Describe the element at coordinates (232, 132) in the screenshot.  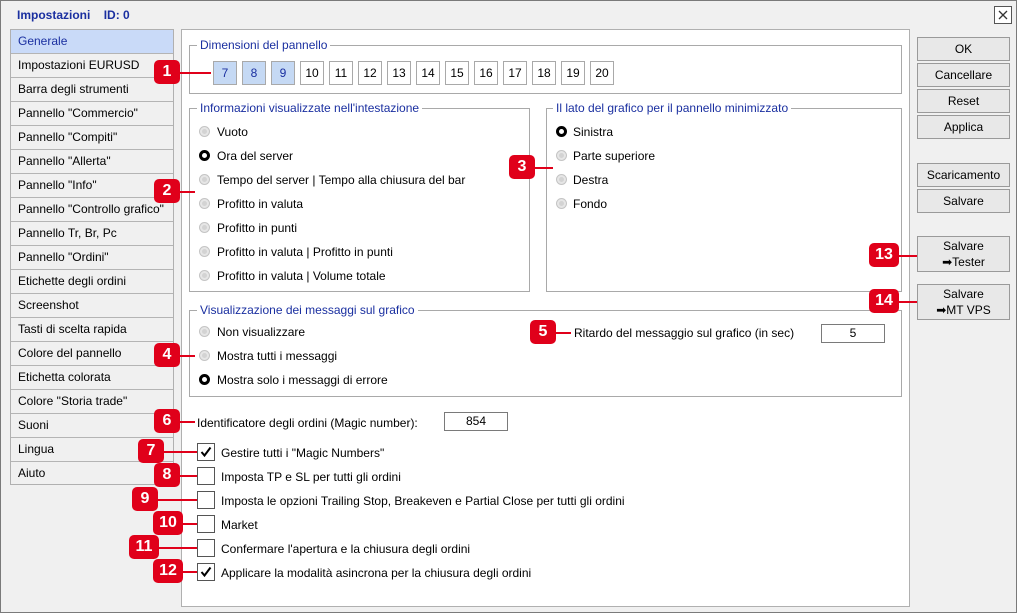
I see `radio-label-vuoto: Vuoto` at that location.